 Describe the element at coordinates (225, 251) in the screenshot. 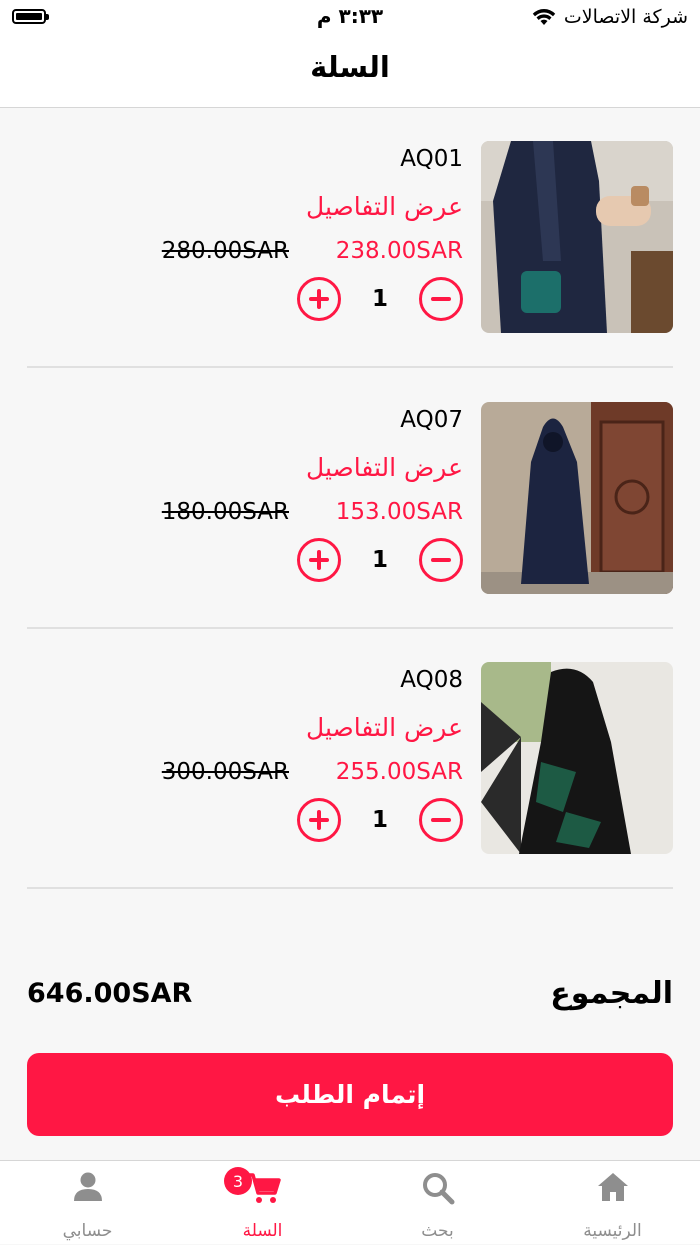

I see `original-price: 280.00SAR` at that location.